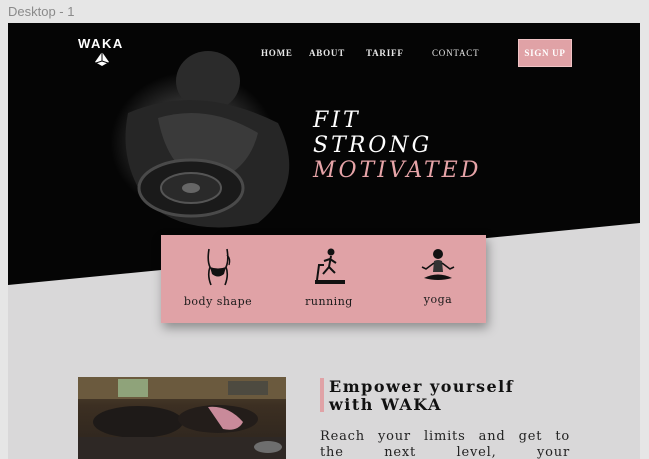 The image size is (649, 459). I want to click on feature-label: yoga, so click(438, 299).